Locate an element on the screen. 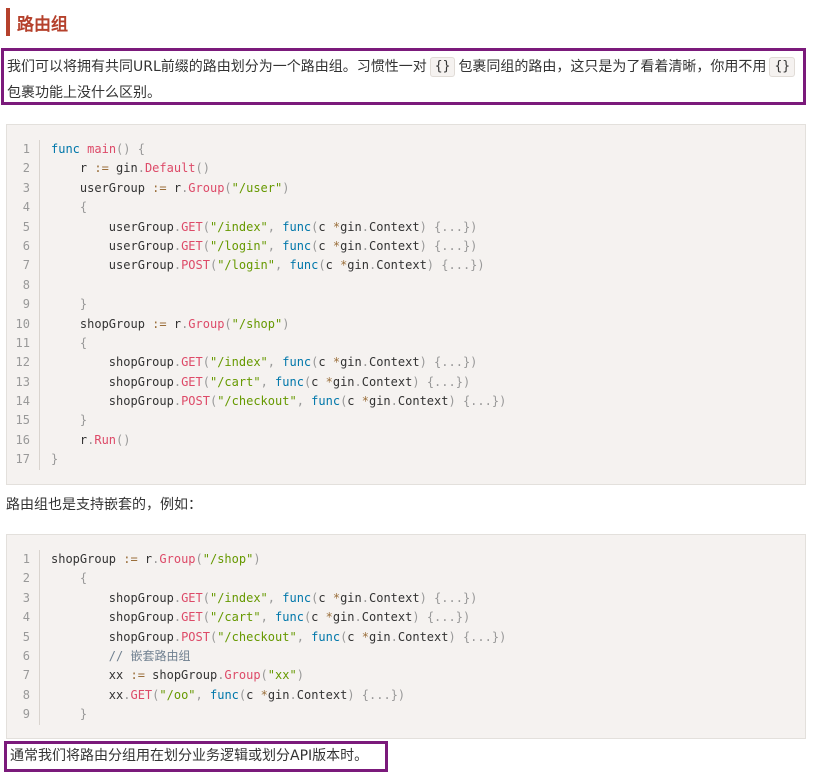 This screenshot has height=775, width=814. code-text: func main() { is located at coordinates (98, 149).